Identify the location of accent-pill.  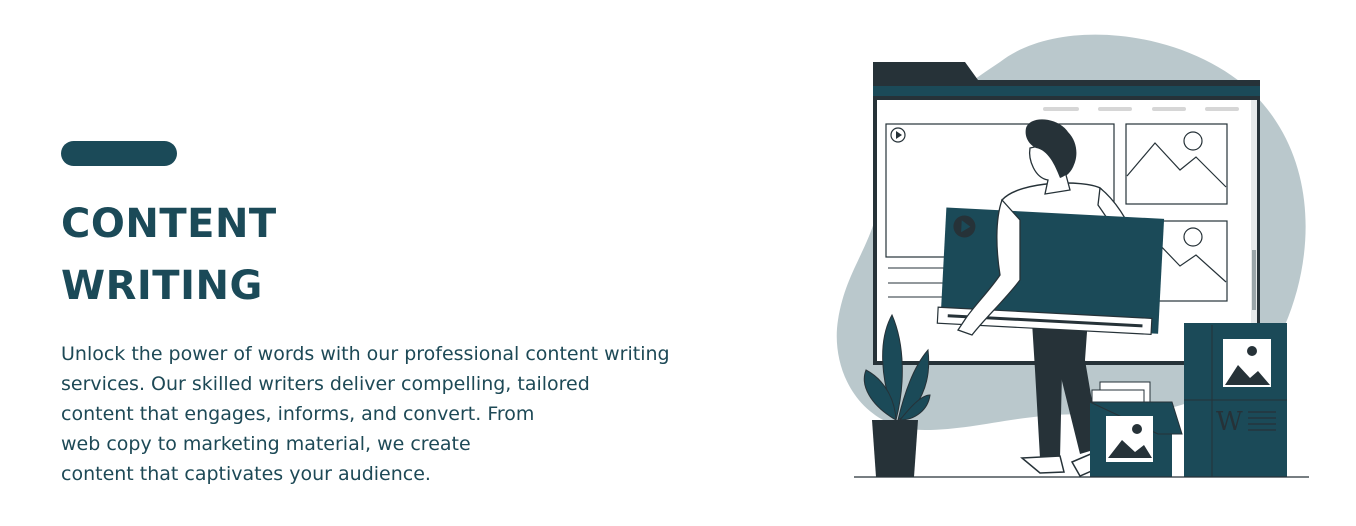
(119, 153).